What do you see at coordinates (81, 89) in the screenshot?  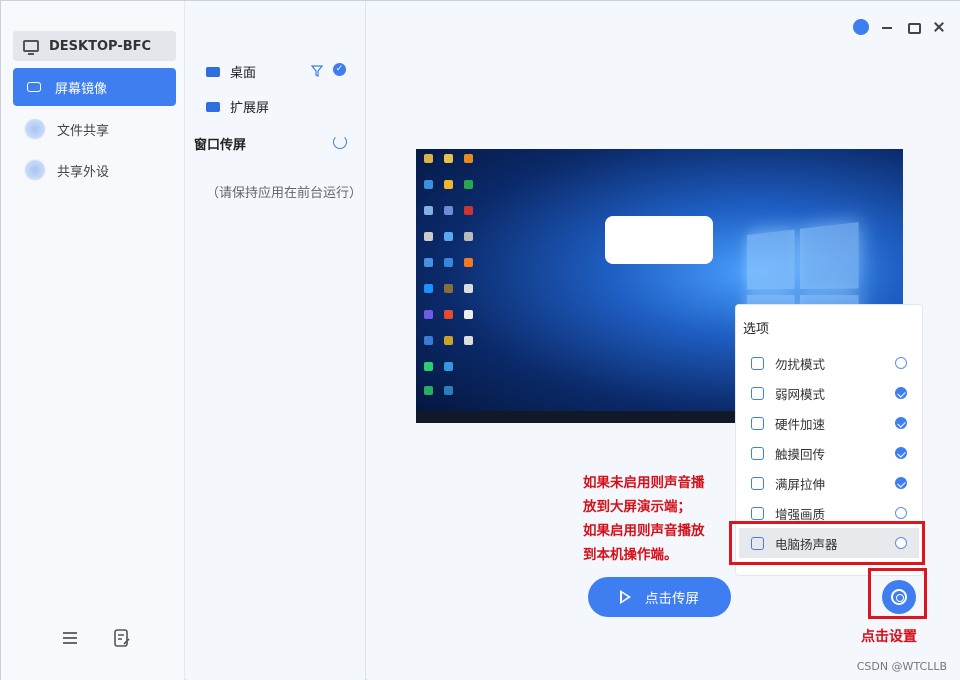 I see `sidebar-item-label: 屏幕镜像` at bounding box center [81, 89].